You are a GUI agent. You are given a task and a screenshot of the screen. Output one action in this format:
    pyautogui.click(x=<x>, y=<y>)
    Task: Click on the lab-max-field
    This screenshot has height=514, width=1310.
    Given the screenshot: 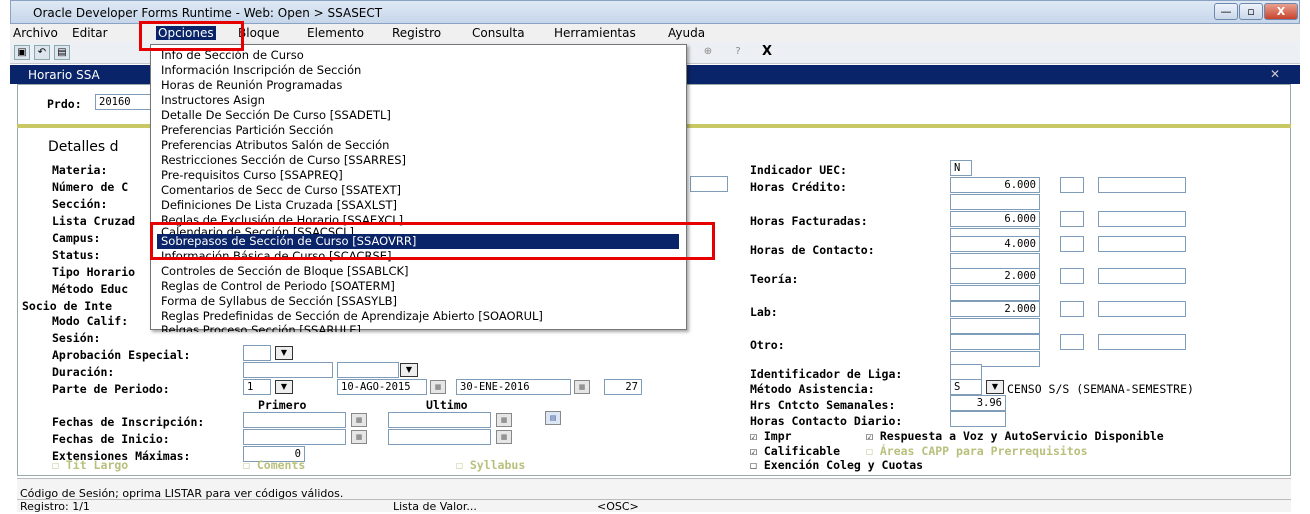 What is the action you would take?
    pyautogui.click(x=1142, y=309)
    